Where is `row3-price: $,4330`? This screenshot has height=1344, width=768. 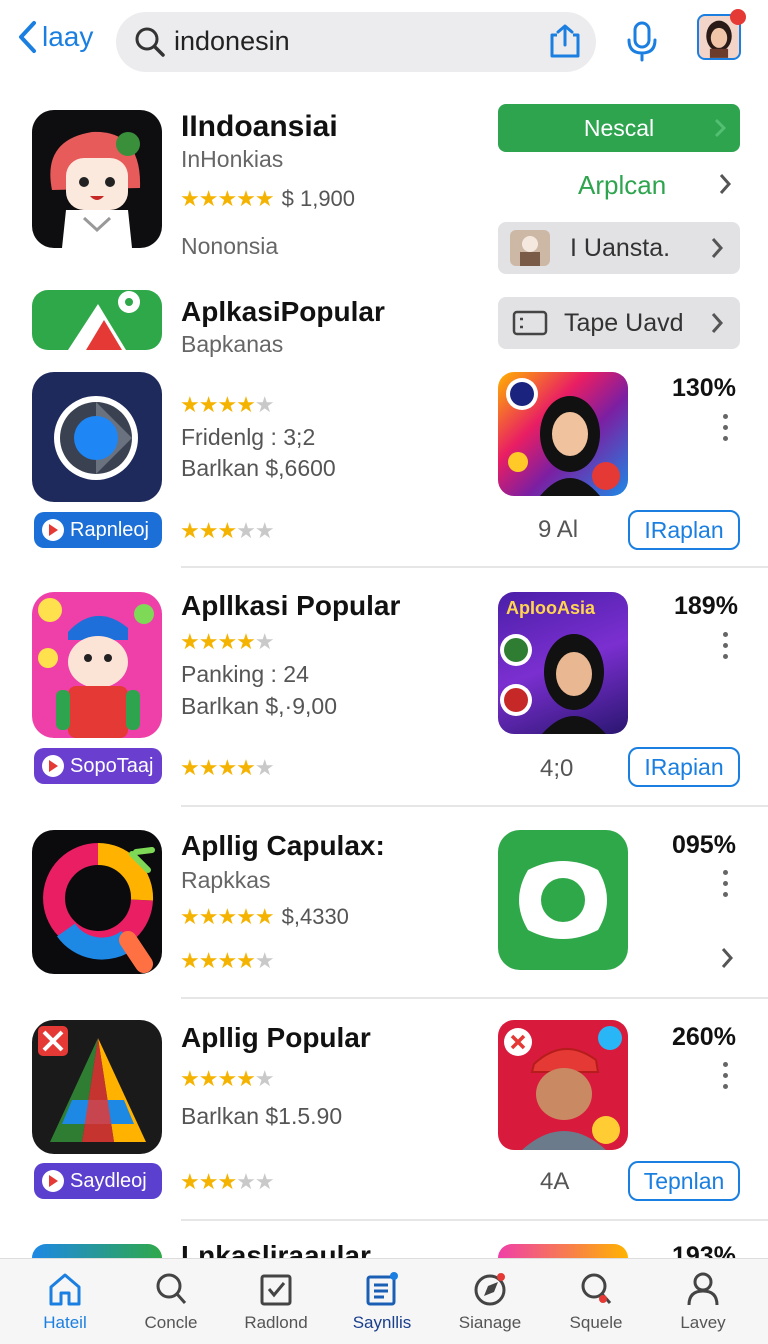 row3-price: $,4330 is located at coordinates (315, 916).